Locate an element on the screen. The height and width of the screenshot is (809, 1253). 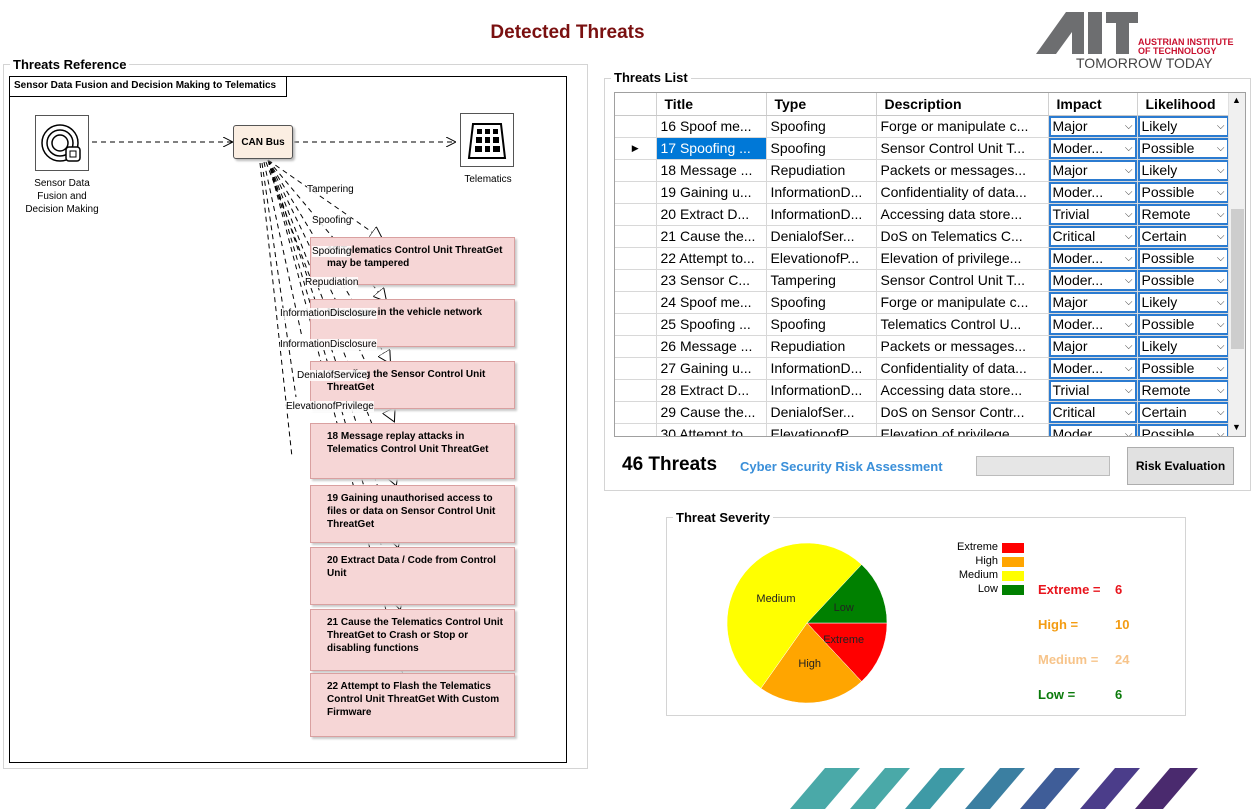
canbus-node: CAN Bus is located at coordinates (263, 142).